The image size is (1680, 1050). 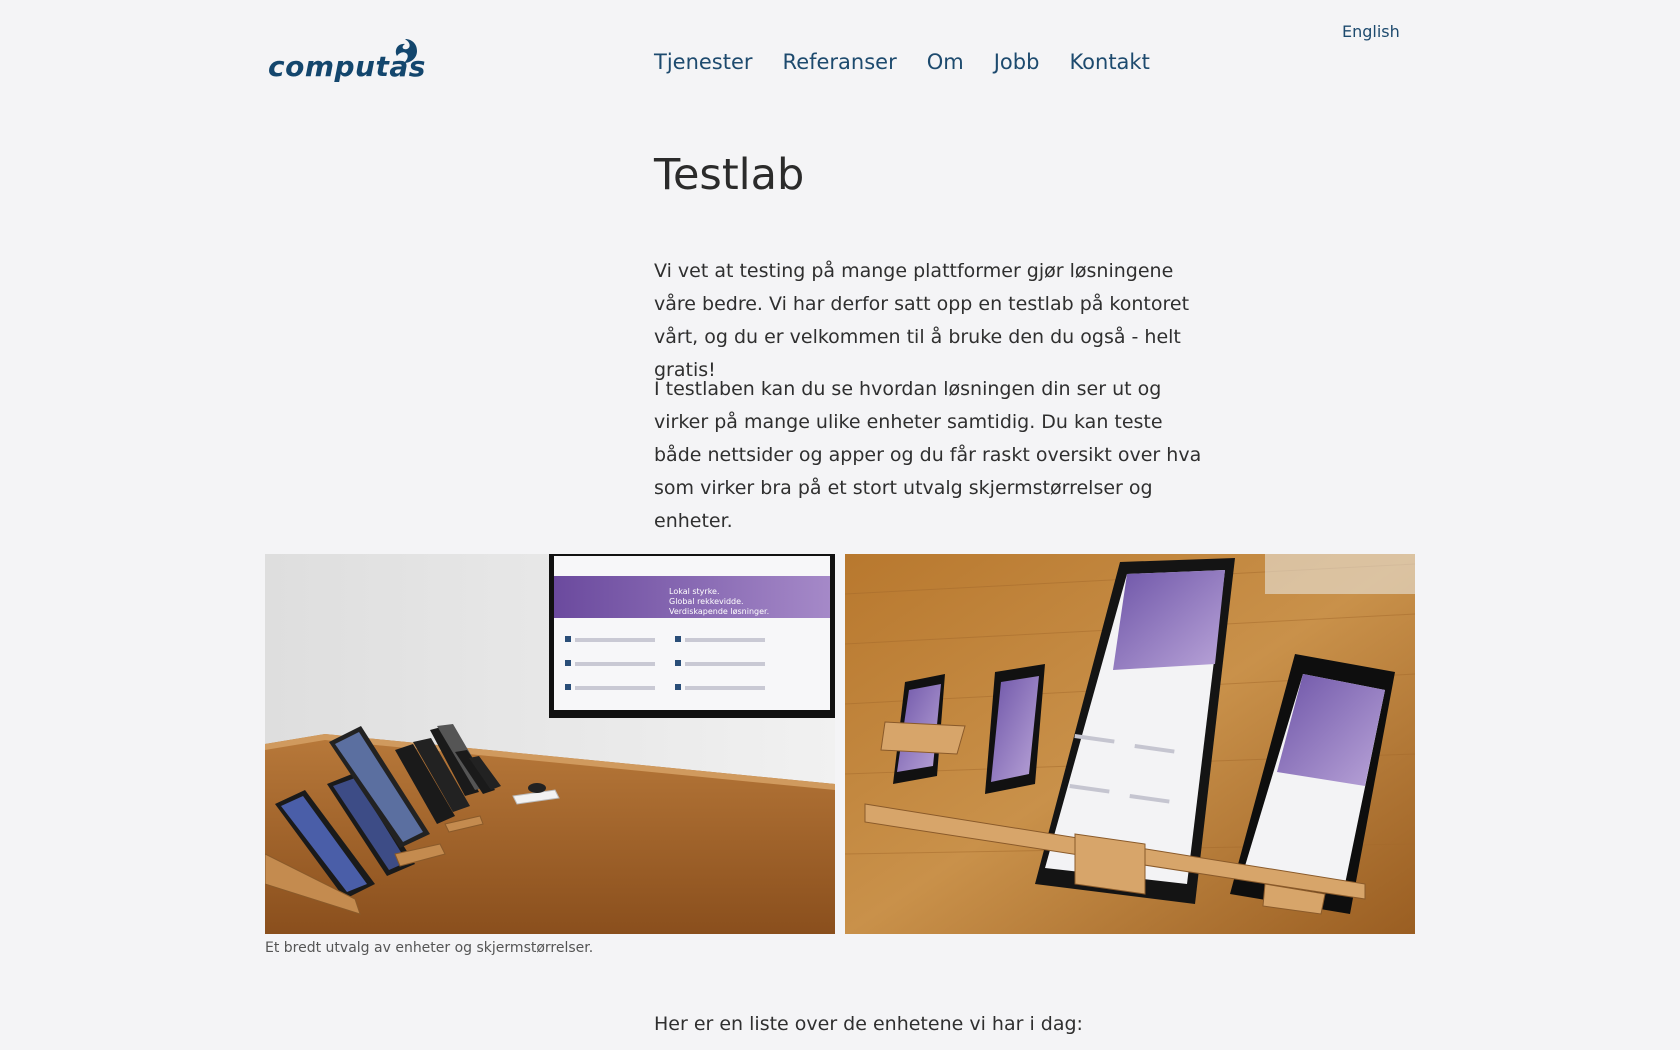 What do you see at coordinates (1130, 744) in the screenshot?
I see `testlab-devices-closeup-photo` at bounding box center [1130, 744].